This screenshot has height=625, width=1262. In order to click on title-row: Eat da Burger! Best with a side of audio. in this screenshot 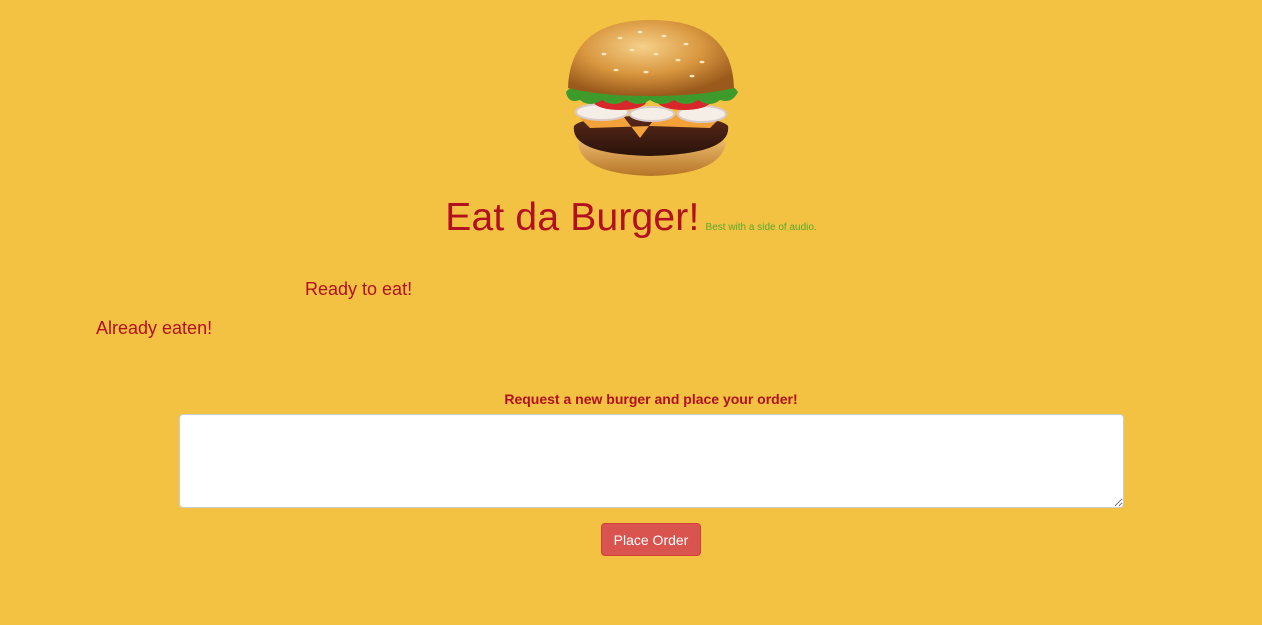, I will do `click(631, 218)`.